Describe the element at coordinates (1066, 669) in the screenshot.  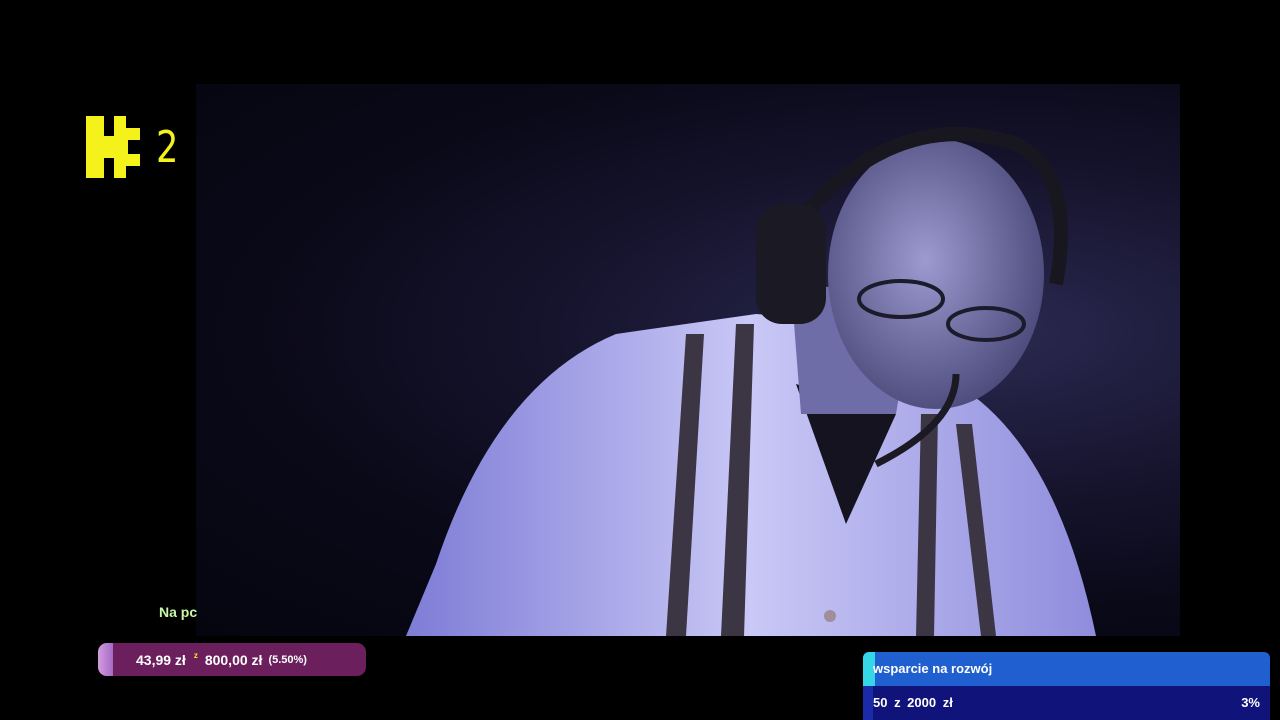
I see `support-goal-header: wsparcie na rozwój` at that location.